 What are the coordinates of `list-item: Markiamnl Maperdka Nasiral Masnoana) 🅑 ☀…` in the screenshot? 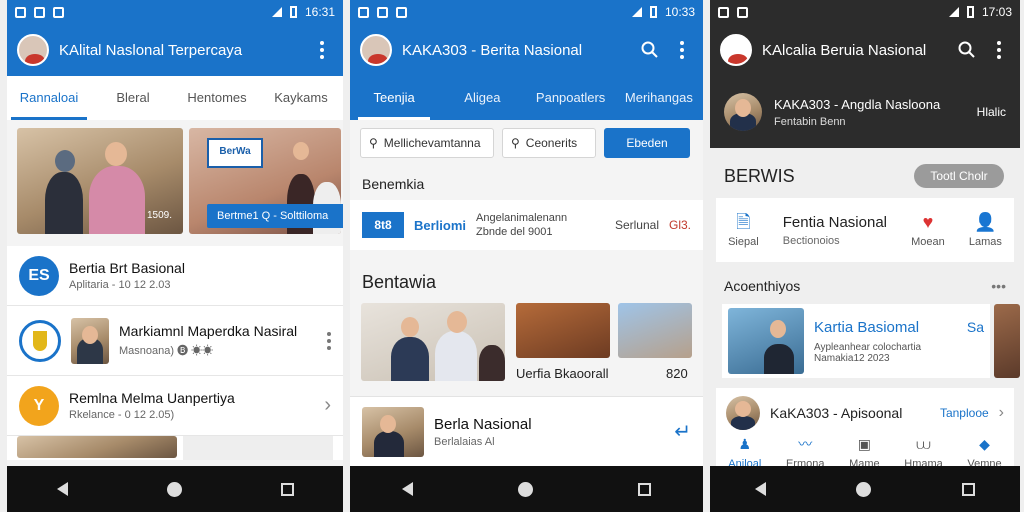 It's located at (175, 341).